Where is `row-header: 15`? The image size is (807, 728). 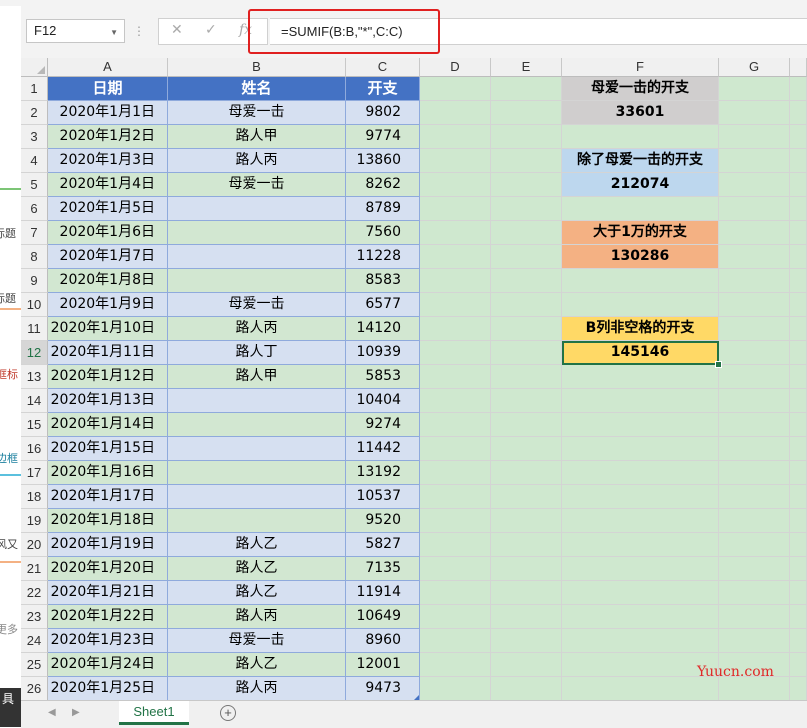 row-header: 15 is located at coordinates (34, 425).